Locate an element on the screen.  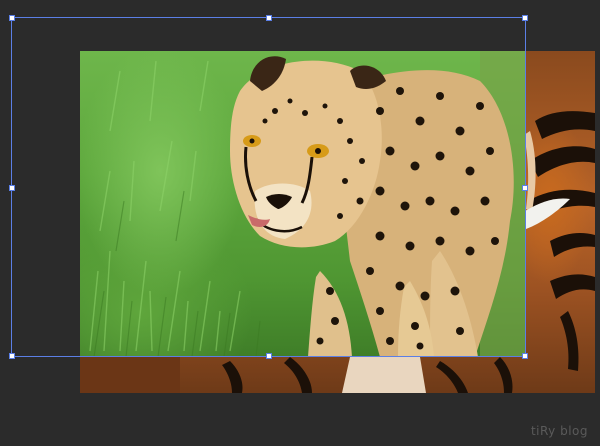
resize-handle-top-center is located at coordinates (269, 18).